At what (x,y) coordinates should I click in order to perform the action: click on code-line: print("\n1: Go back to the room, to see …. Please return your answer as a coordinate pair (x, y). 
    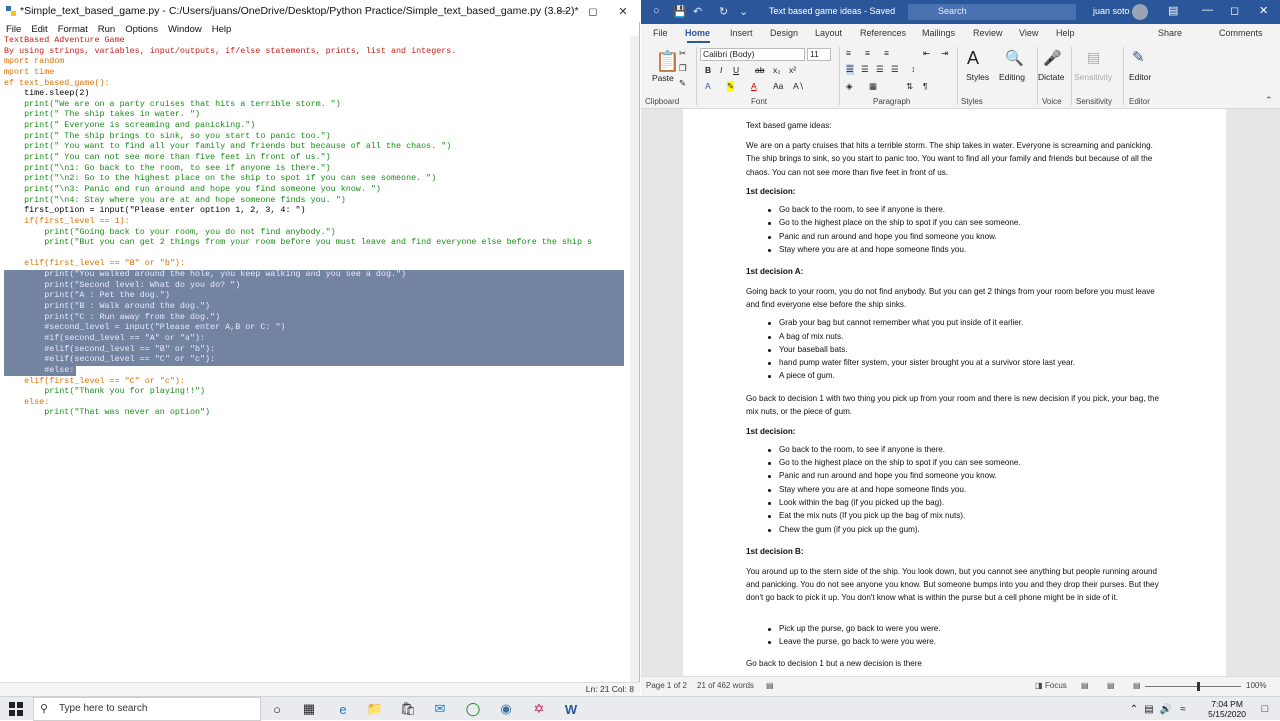
    Looking at the image, I should click on (316, 168).